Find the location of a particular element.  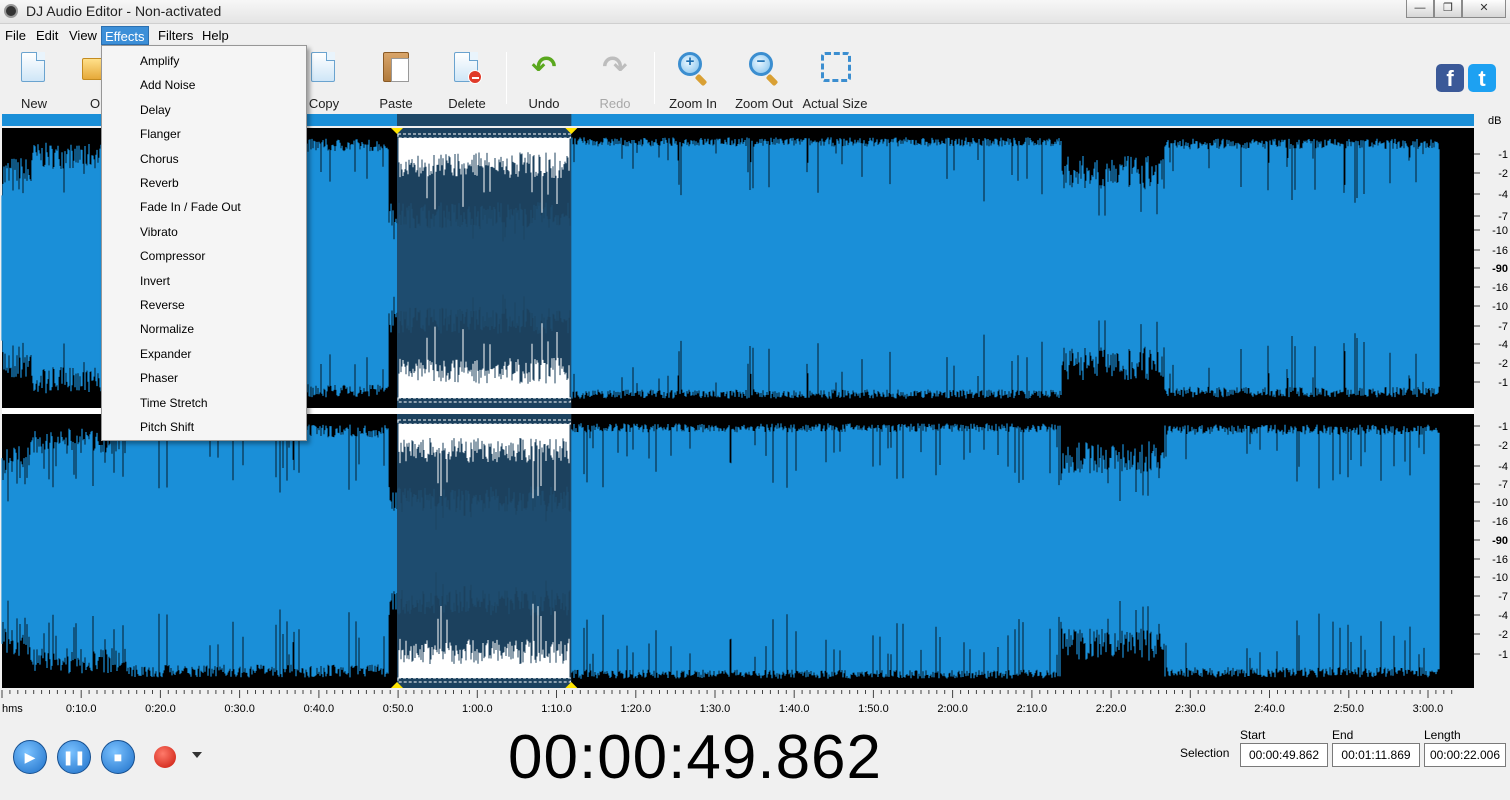

effects-menu-item: Add Noise is located at coordinates (204, 85).